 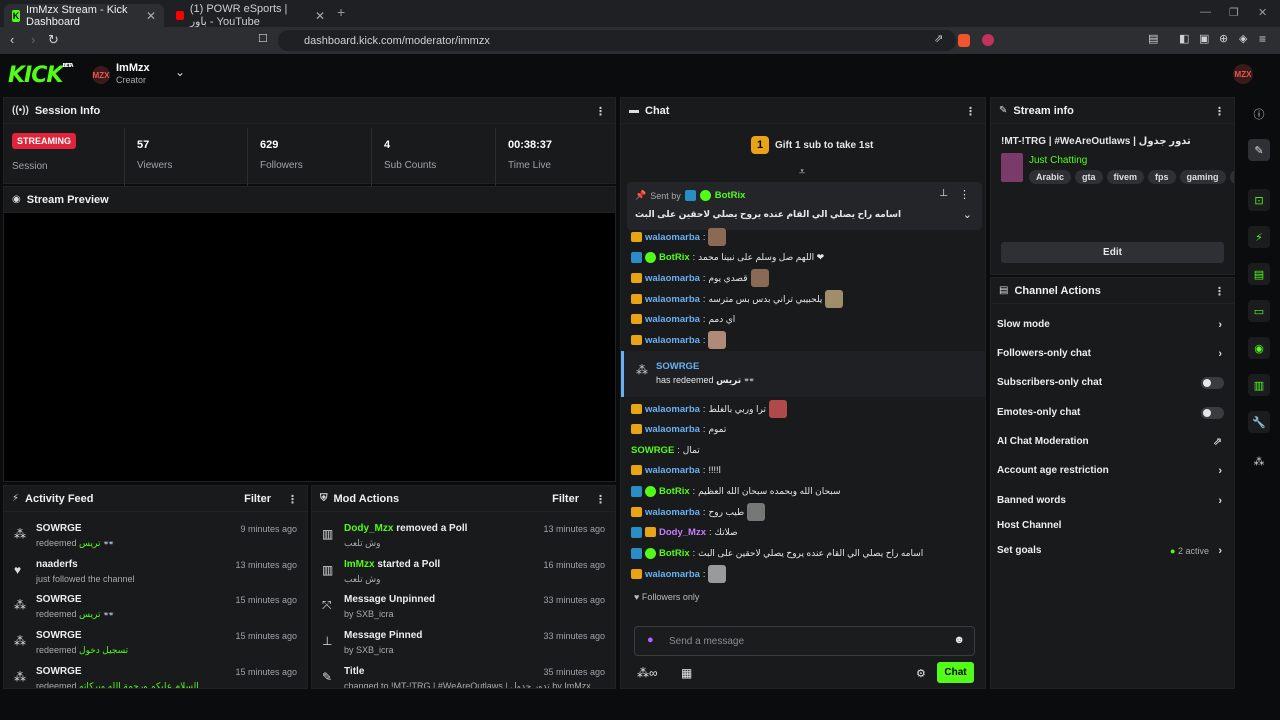 I want to click on ai-moderation-row: AI Chat Moderation ⇗, so click(x=1112, y=441).